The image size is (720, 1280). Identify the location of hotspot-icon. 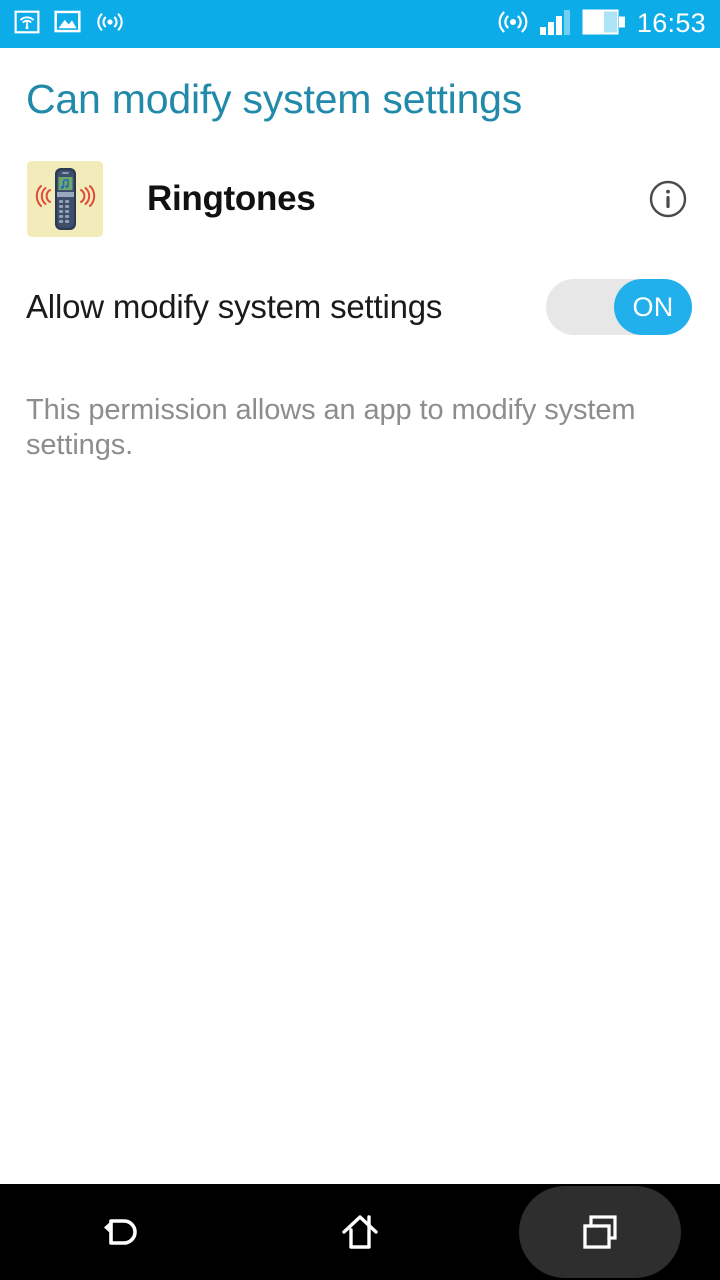
(513, 24).